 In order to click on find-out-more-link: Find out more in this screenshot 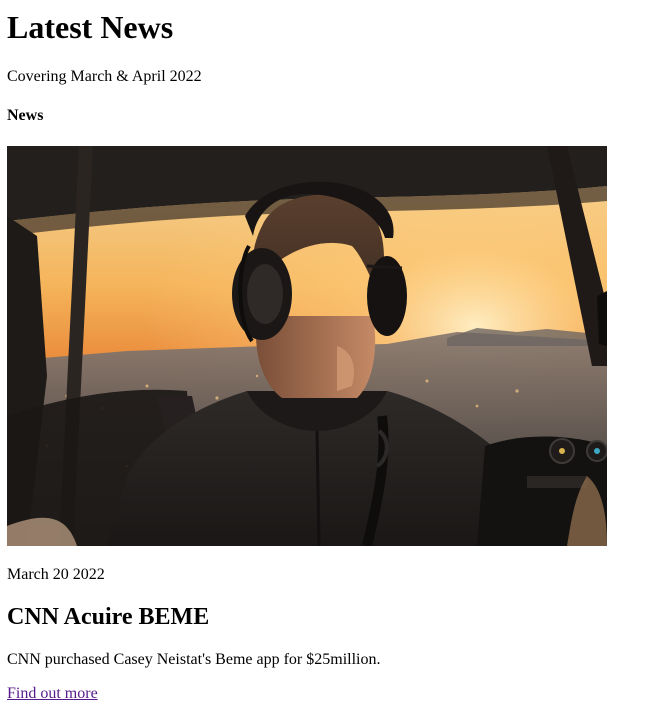, I will do `click(52, 693)`.